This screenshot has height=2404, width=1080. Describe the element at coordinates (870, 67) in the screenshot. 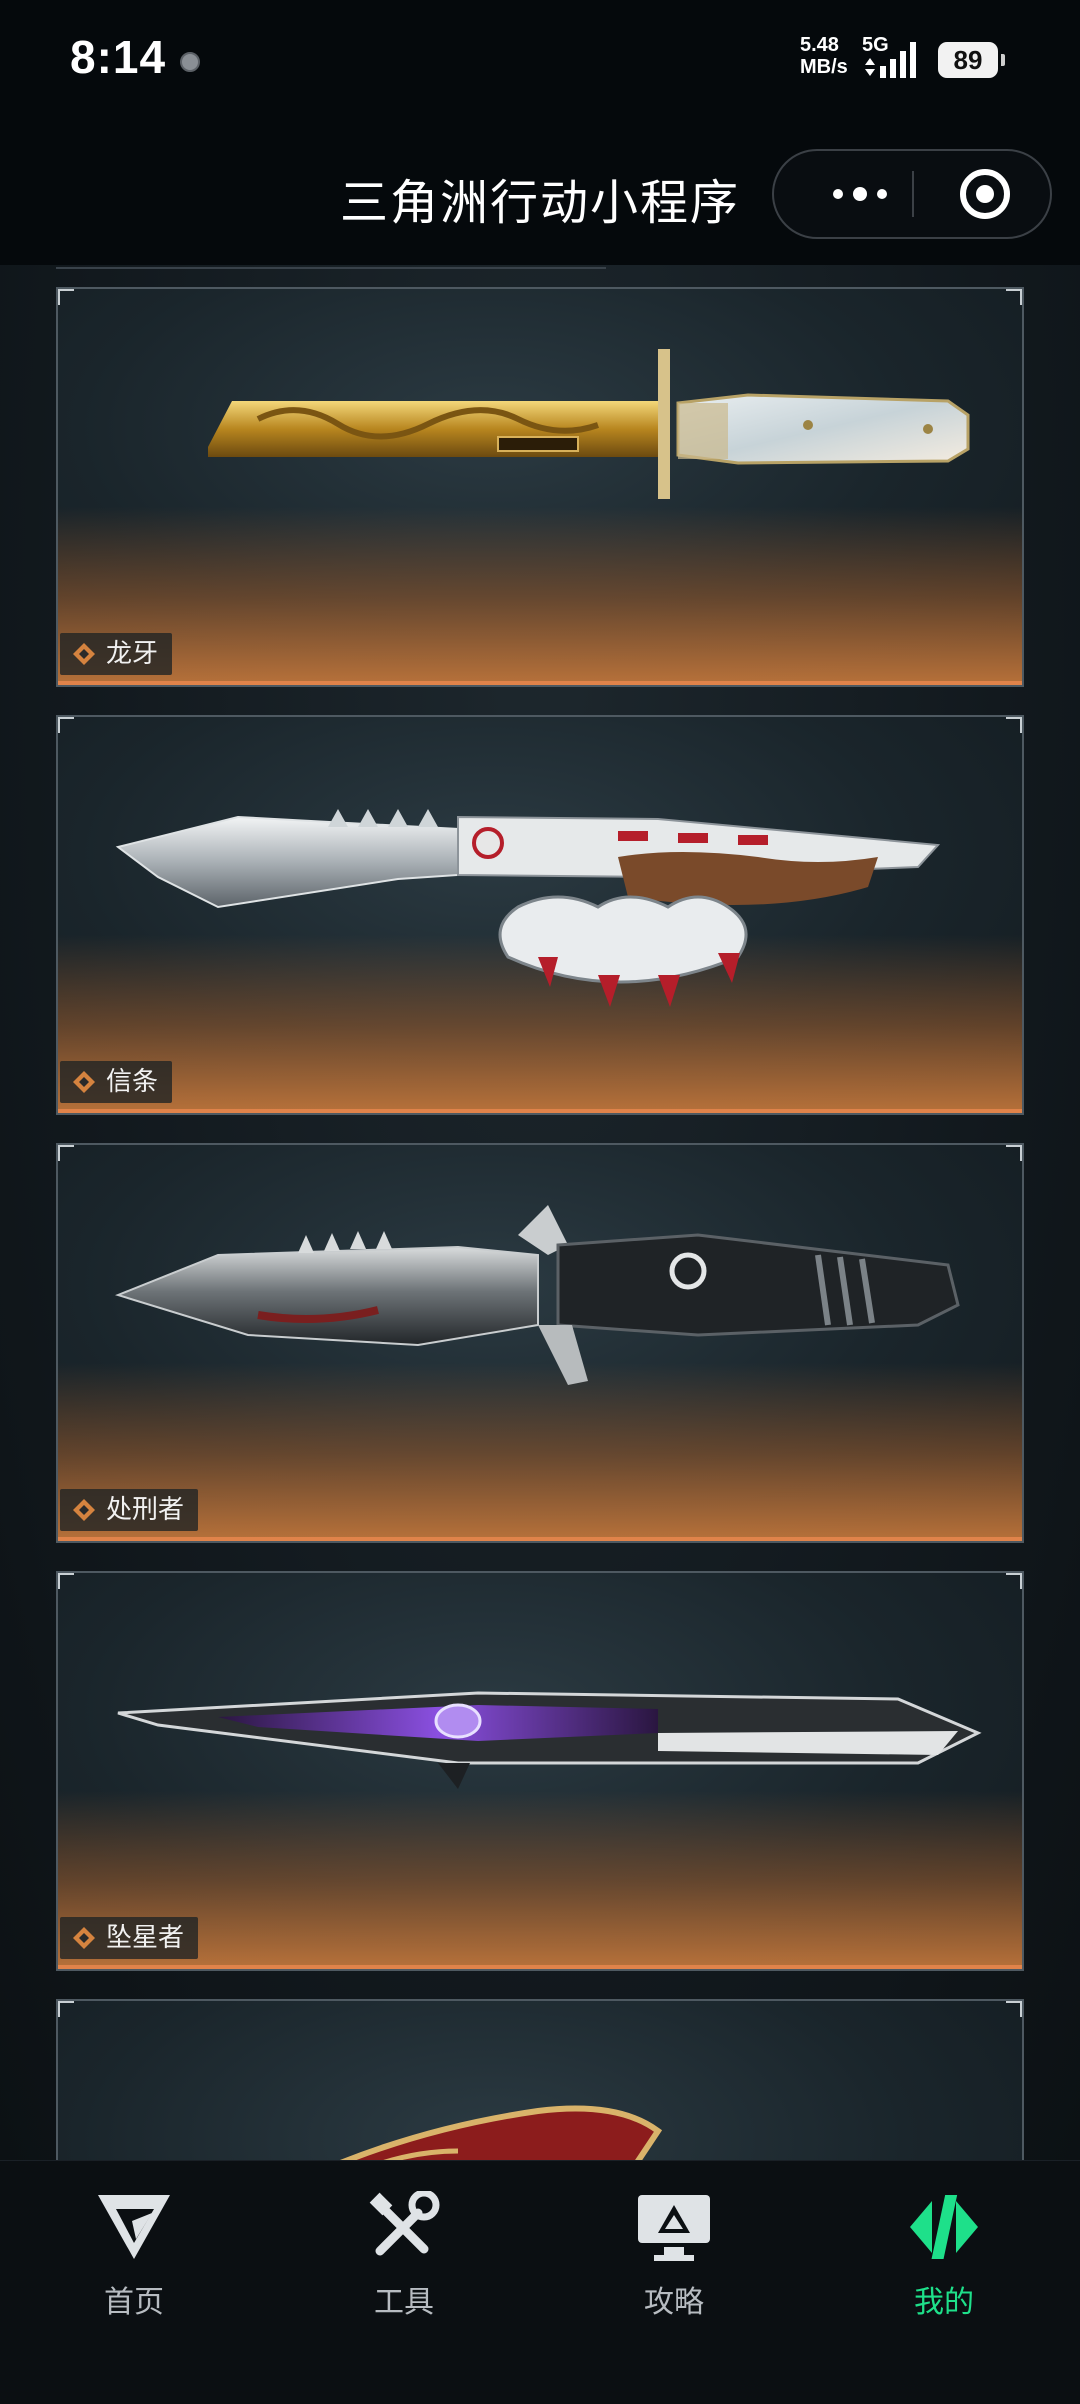

I see `data-arrows-icon` at that location.